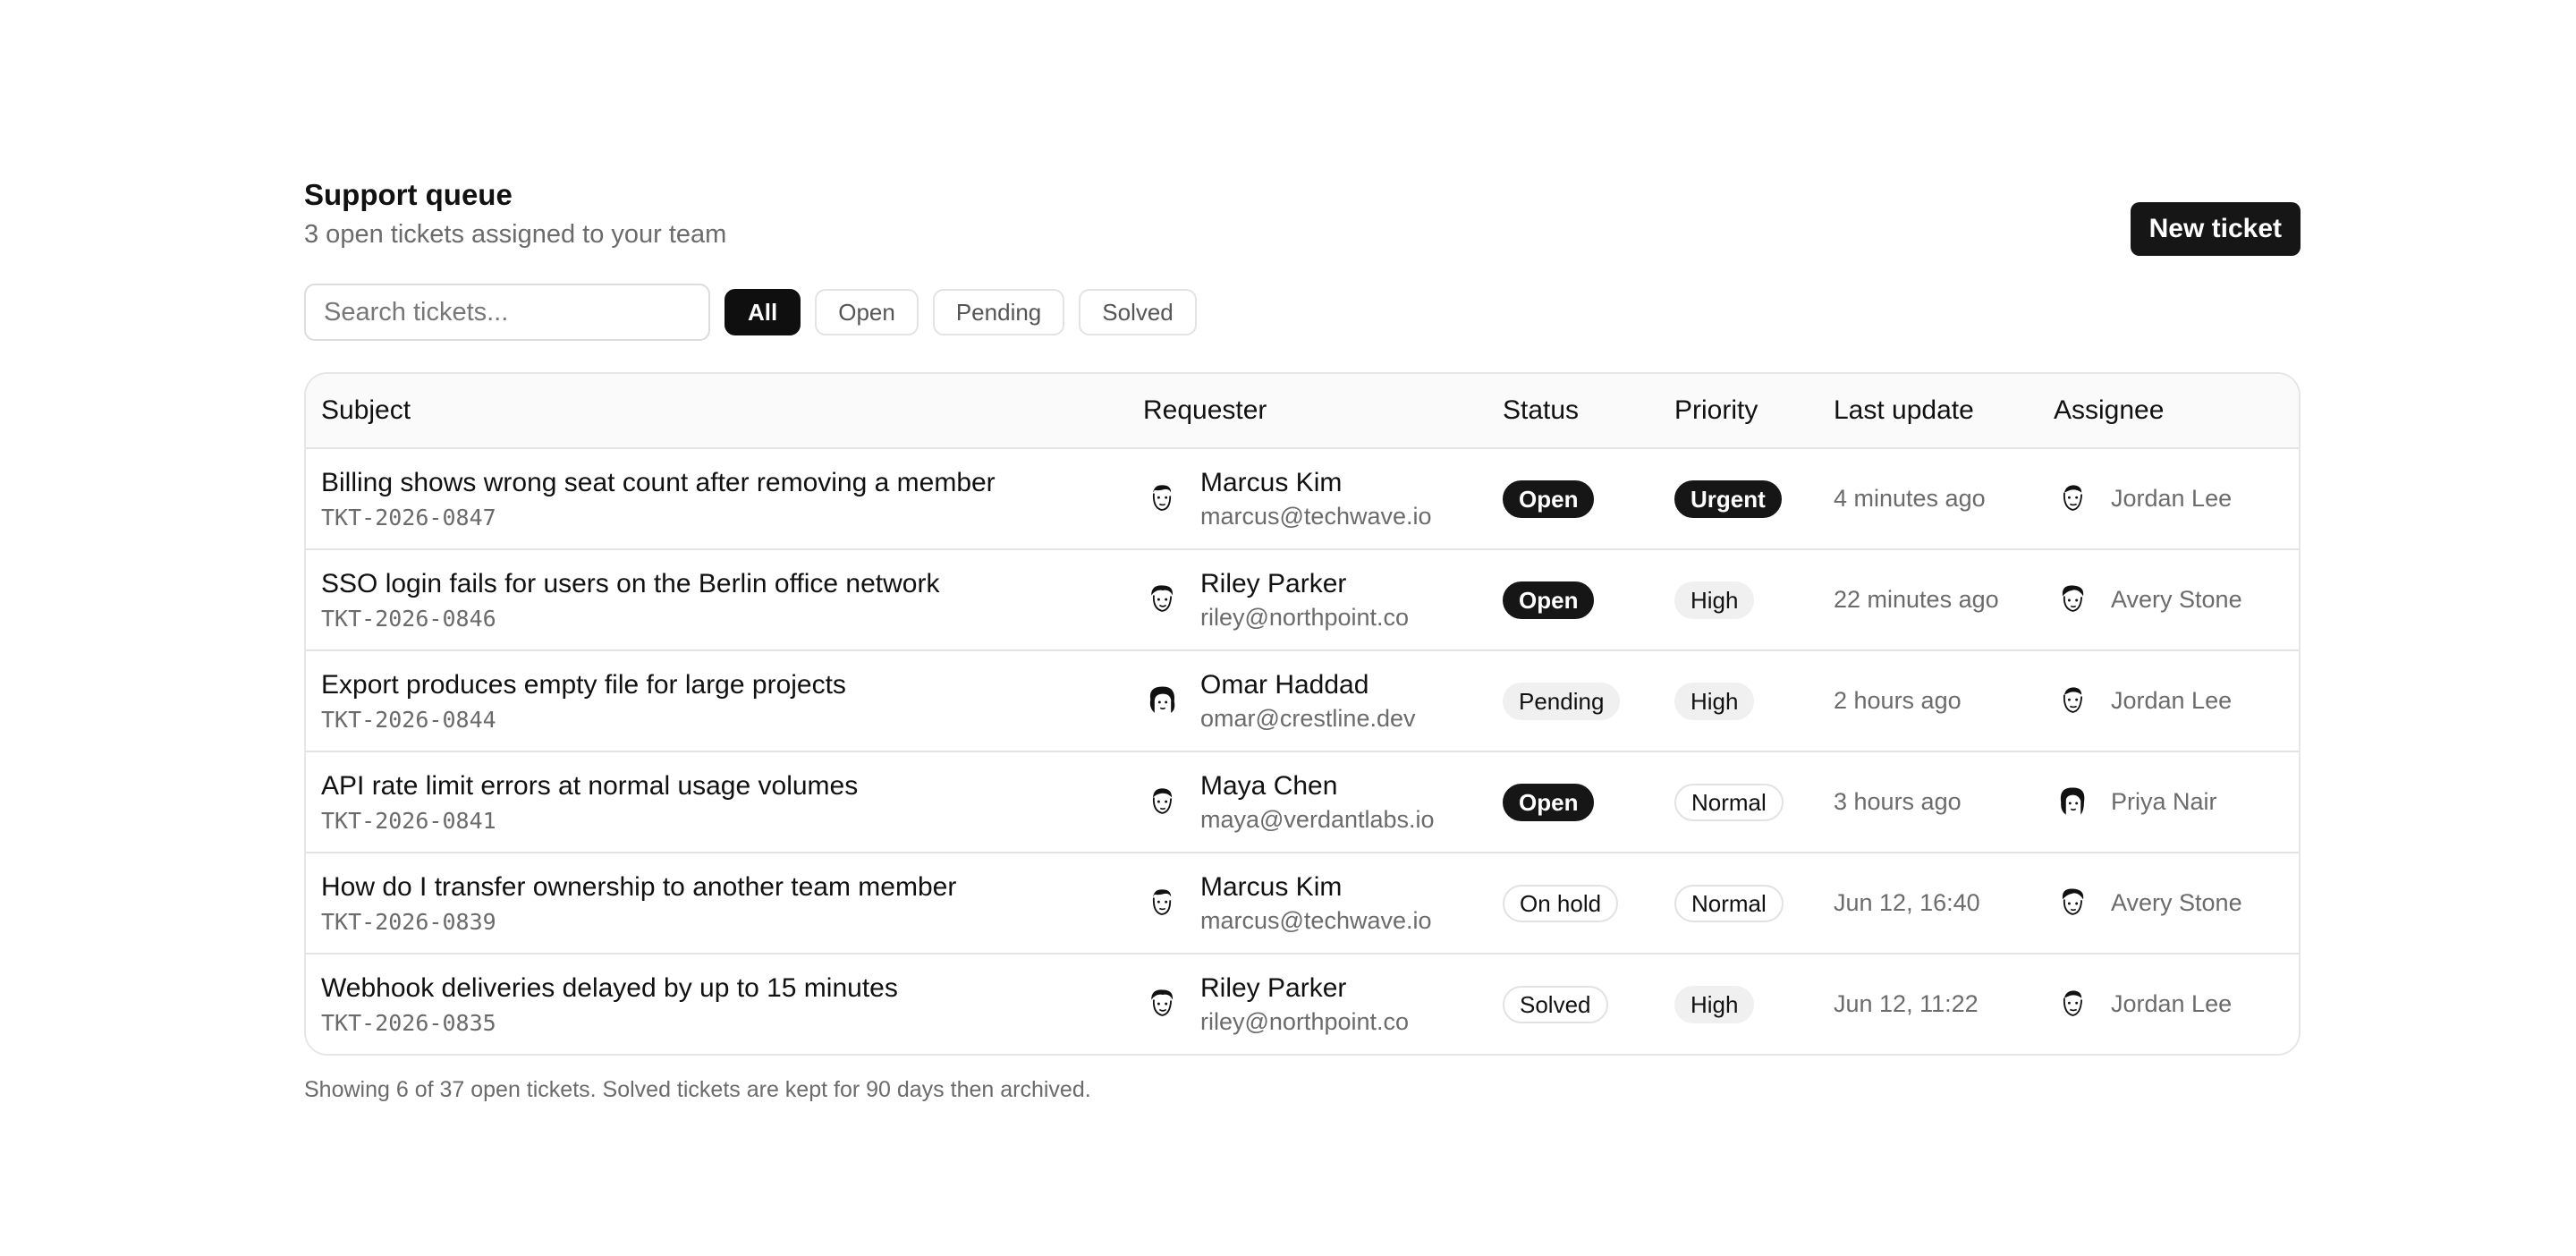 The width and height of the screenshot is (2576, 1256). I want to click on last-update: 4 minutes ago, so click(1910, 499).